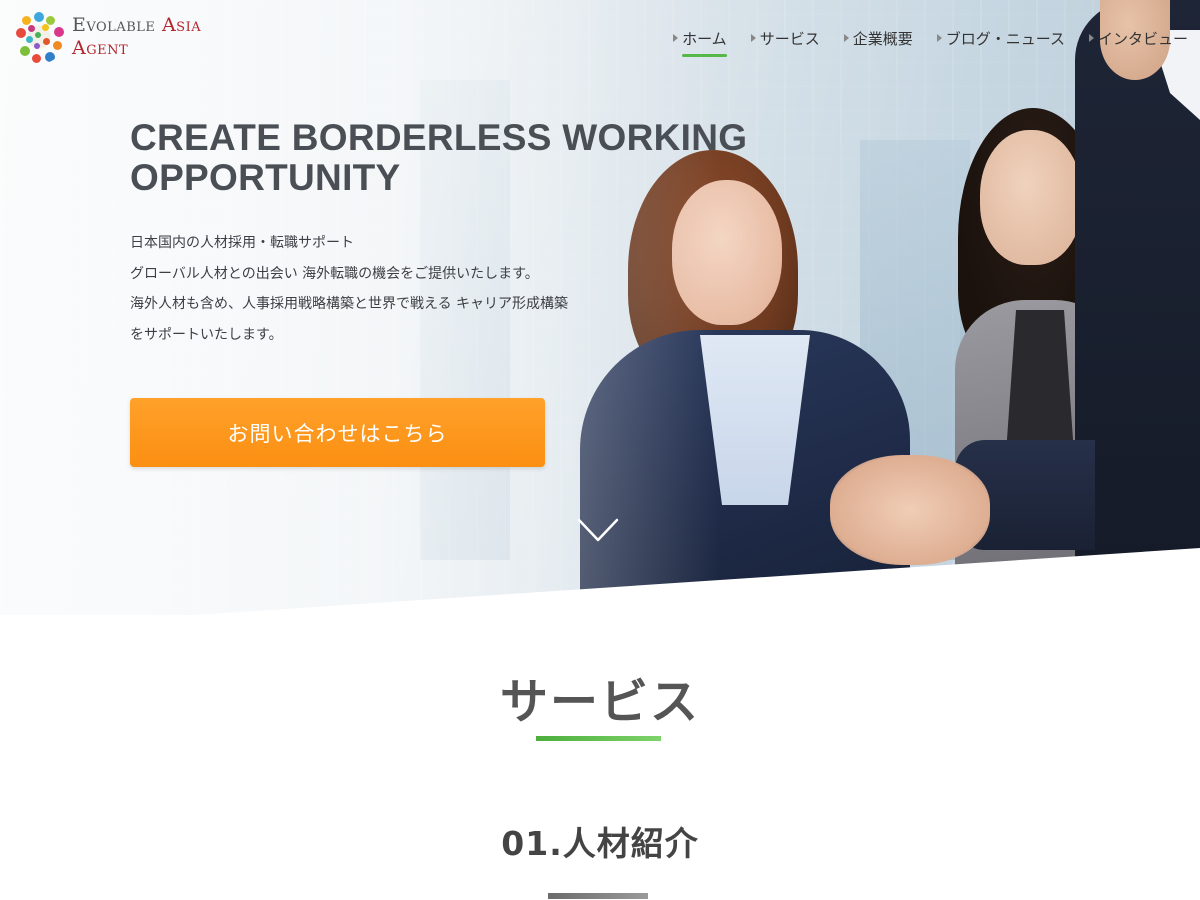 This screenshot has height=900, width=1200. I want to click on nav-item-label: インタビュー, so click(1142, 39).